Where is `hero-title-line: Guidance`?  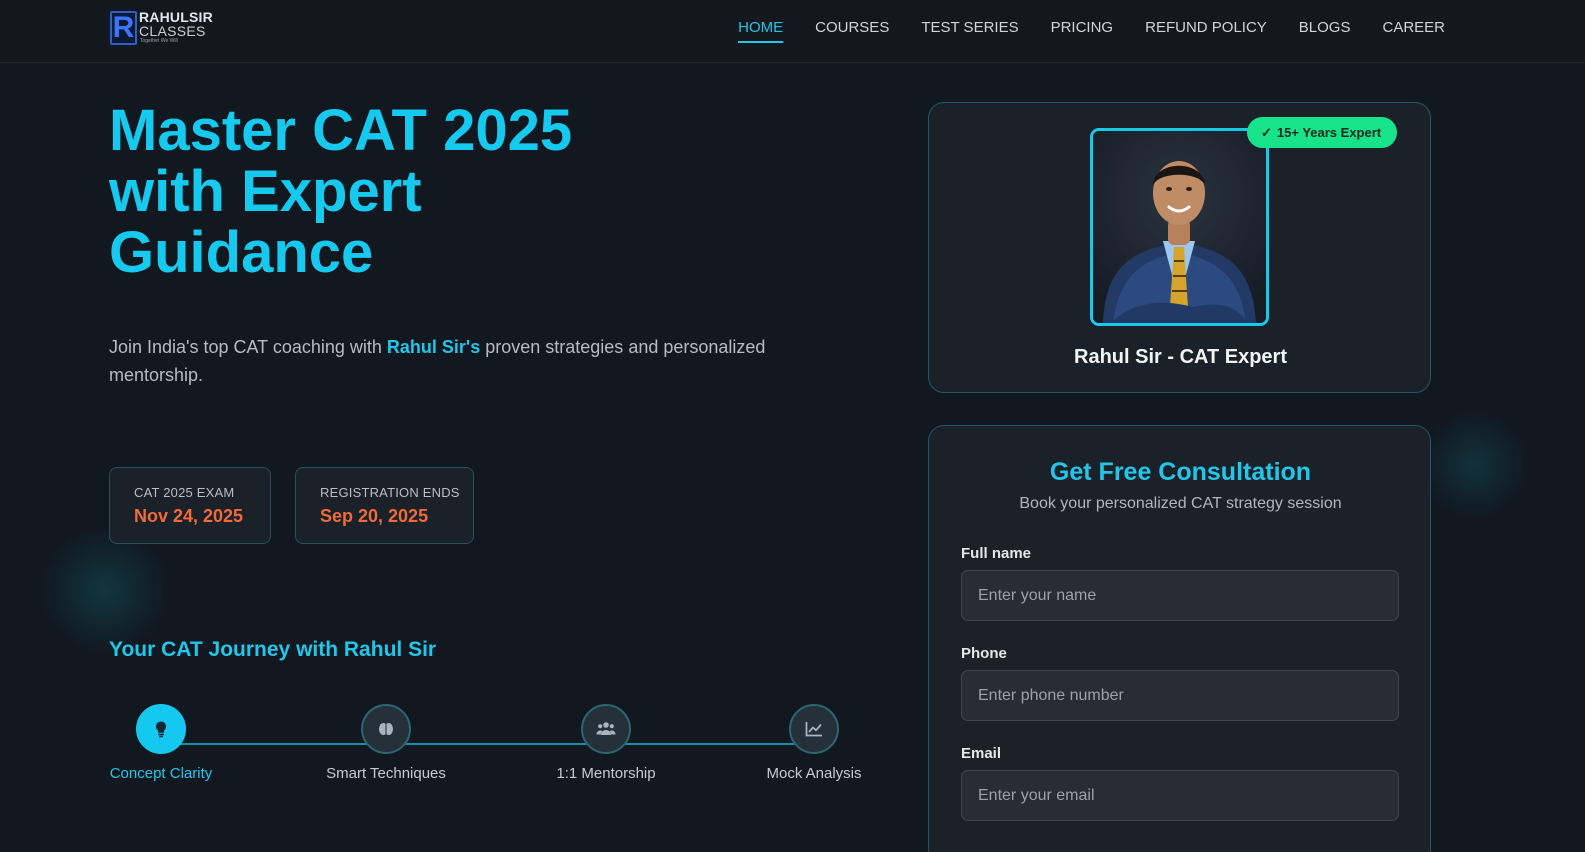
hero-title-line: Guidance is located at coordinates (241, 252).